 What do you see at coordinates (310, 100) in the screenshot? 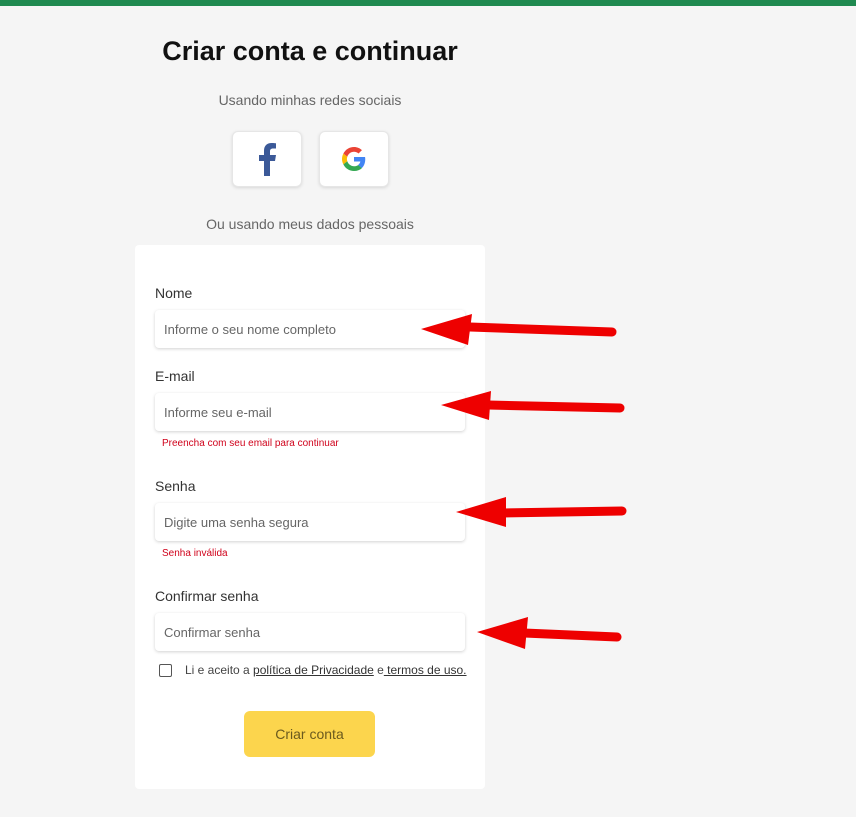
I see `social-subtitle: Usando minhas redes sociais` at bounding box center [310, 100].